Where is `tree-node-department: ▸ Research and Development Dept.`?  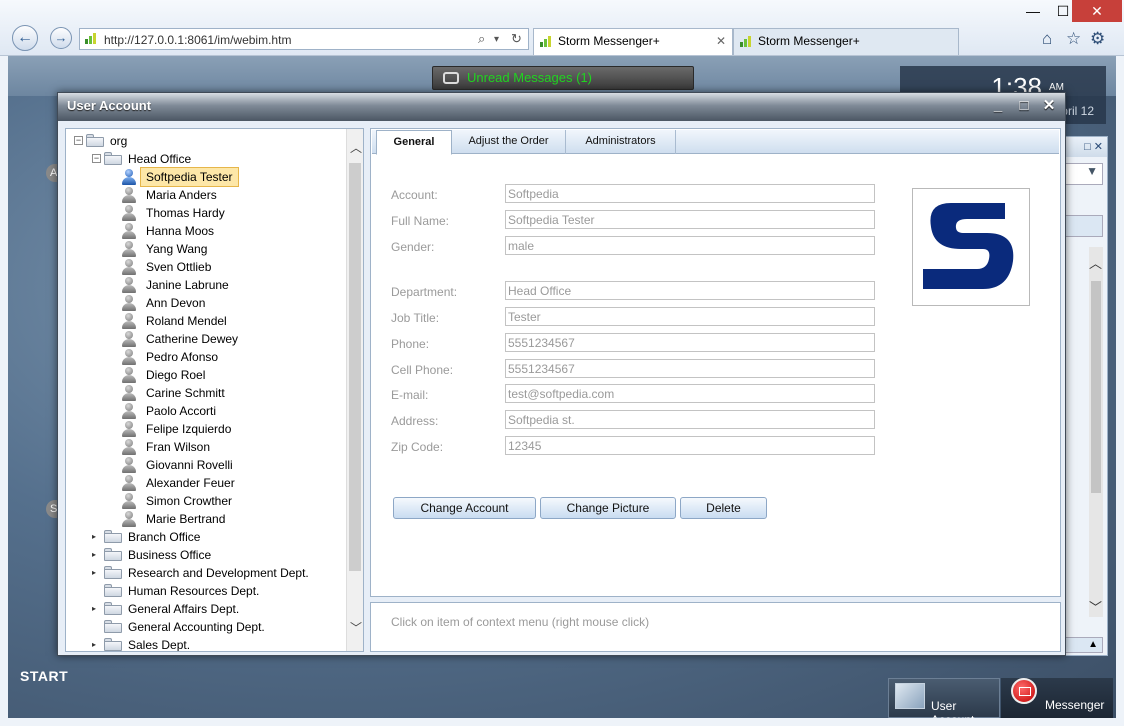
tree-node-department: ▸ Research and Development Dept. is located at coordinates (206, 573).